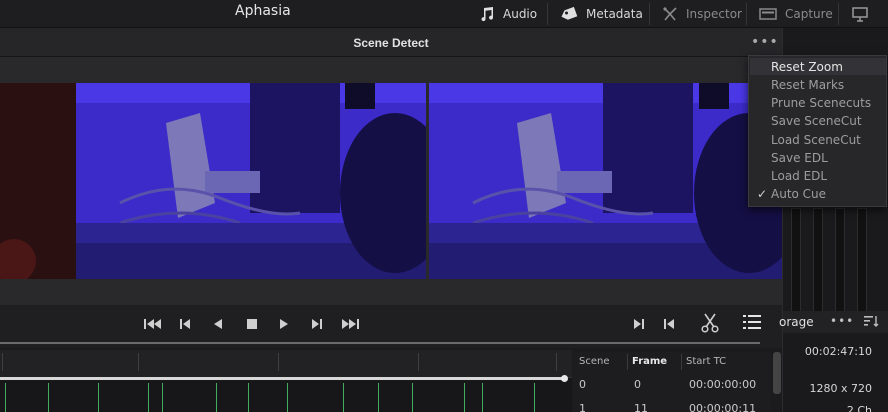 Image resolution: width=888 pixels, height=412 pixels. Describe the element at coordinates (564, 378) in the screenshot. I see `playhead-handle` at that location.